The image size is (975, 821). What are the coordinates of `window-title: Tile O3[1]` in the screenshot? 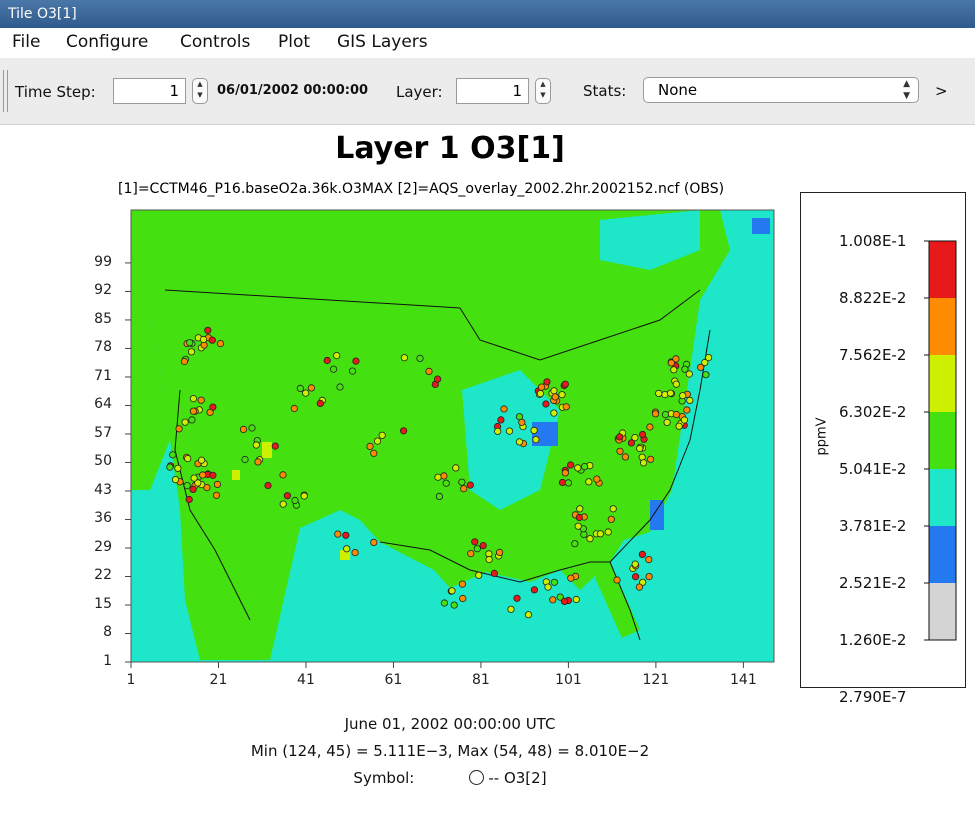 It's located at (42, 14).